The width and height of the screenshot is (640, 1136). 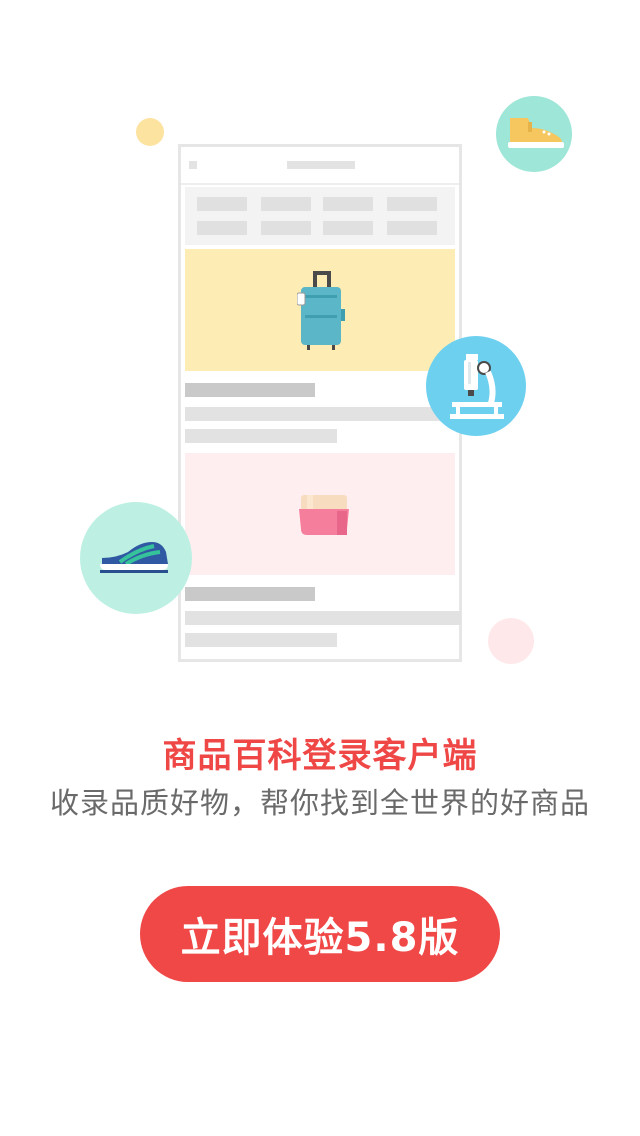 I want to click on microscope-icon, so click(x=477, y=386).